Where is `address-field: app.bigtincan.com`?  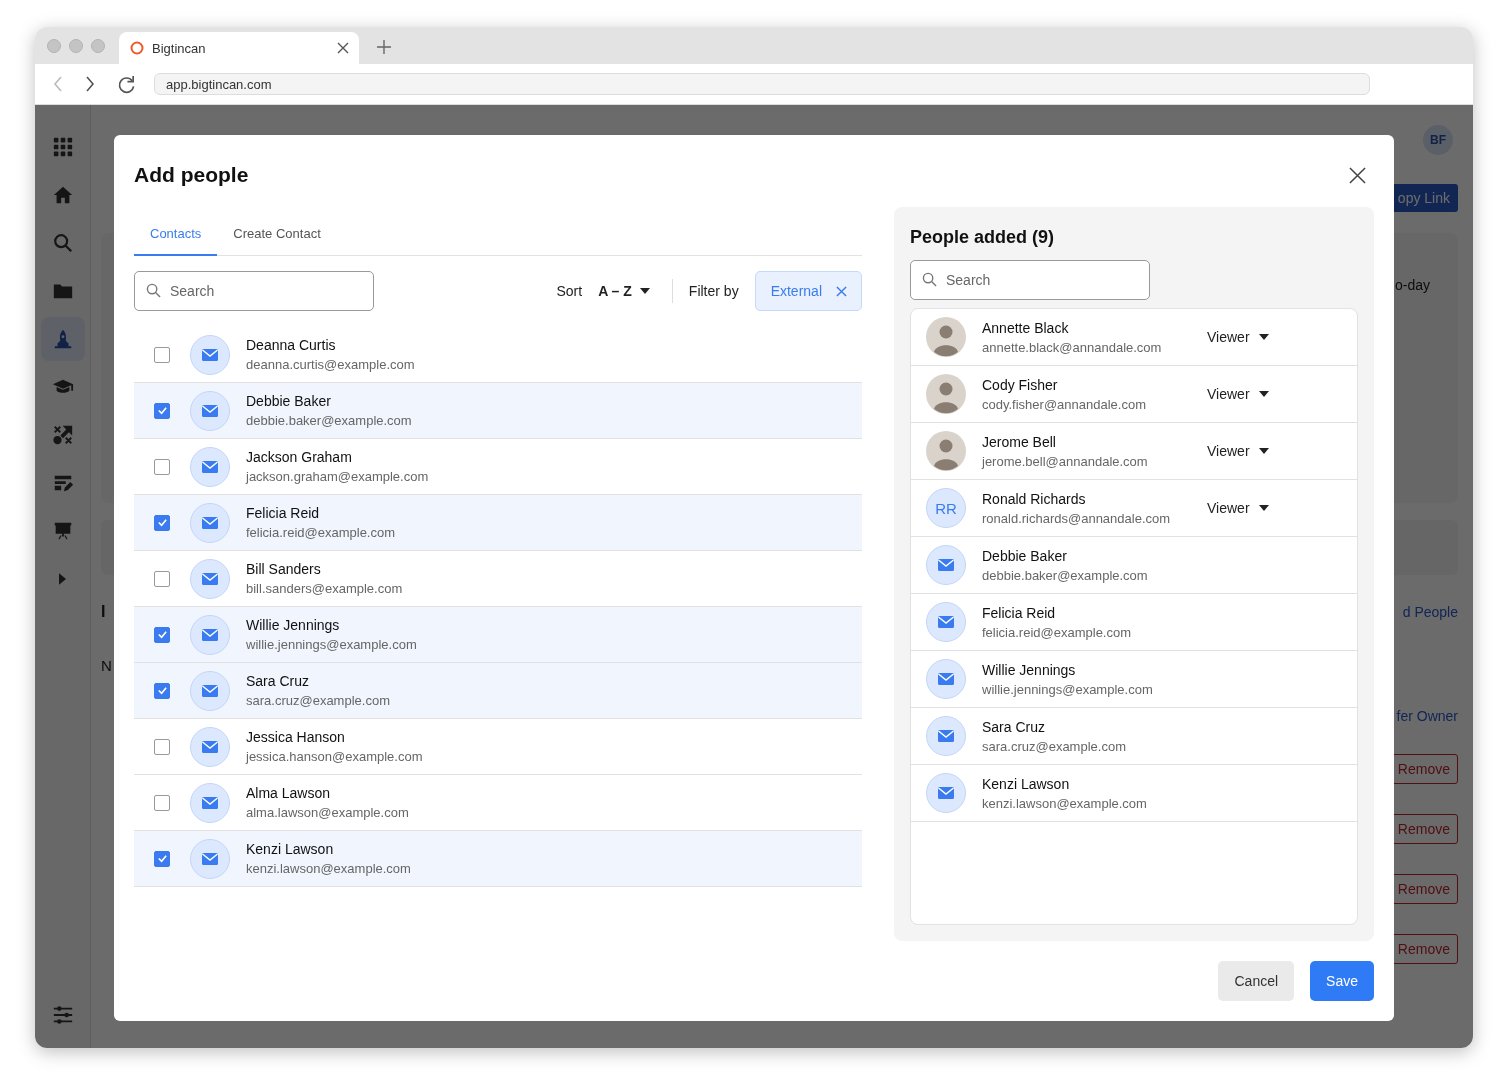
address-field: app.bigtincan.com is located at coordinates (762, 84).